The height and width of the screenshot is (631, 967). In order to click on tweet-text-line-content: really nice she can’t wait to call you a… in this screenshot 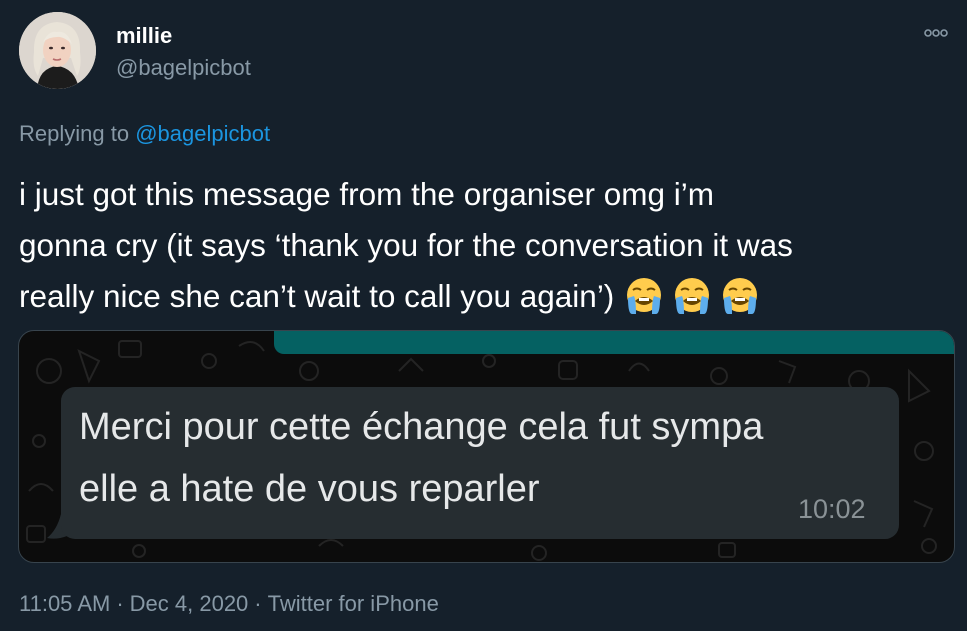, I will do `click(317, 296)`.